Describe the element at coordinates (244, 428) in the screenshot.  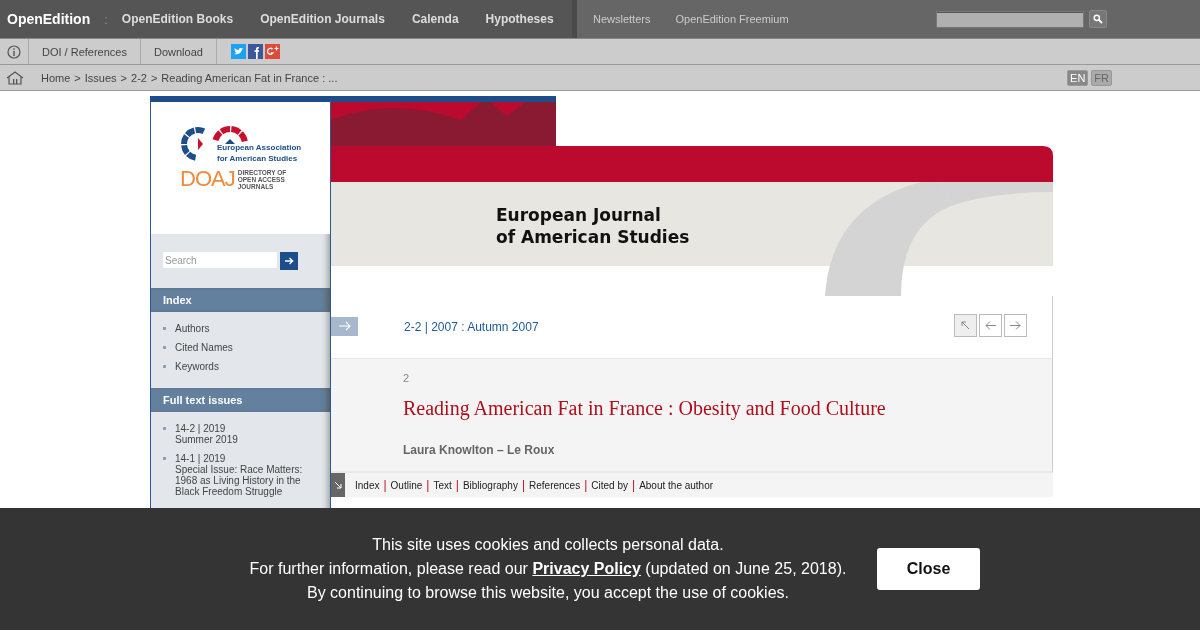
I see `sidebar-link: 14-2 | 2019` at that location.